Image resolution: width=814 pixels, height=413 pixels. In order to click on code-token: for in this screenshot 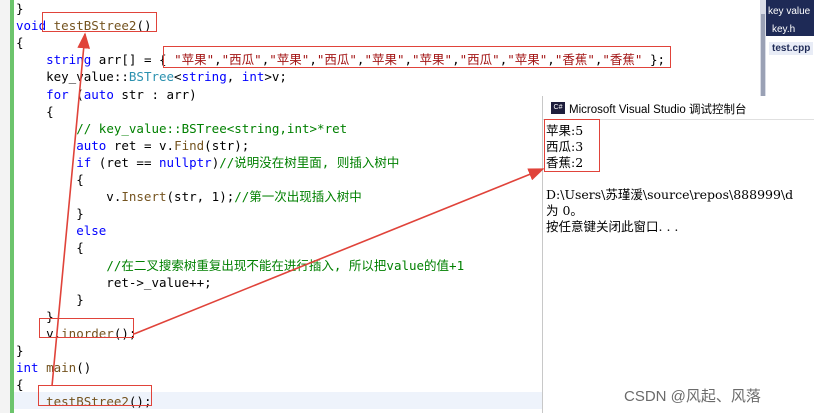, I will do `click(57, 94)`.